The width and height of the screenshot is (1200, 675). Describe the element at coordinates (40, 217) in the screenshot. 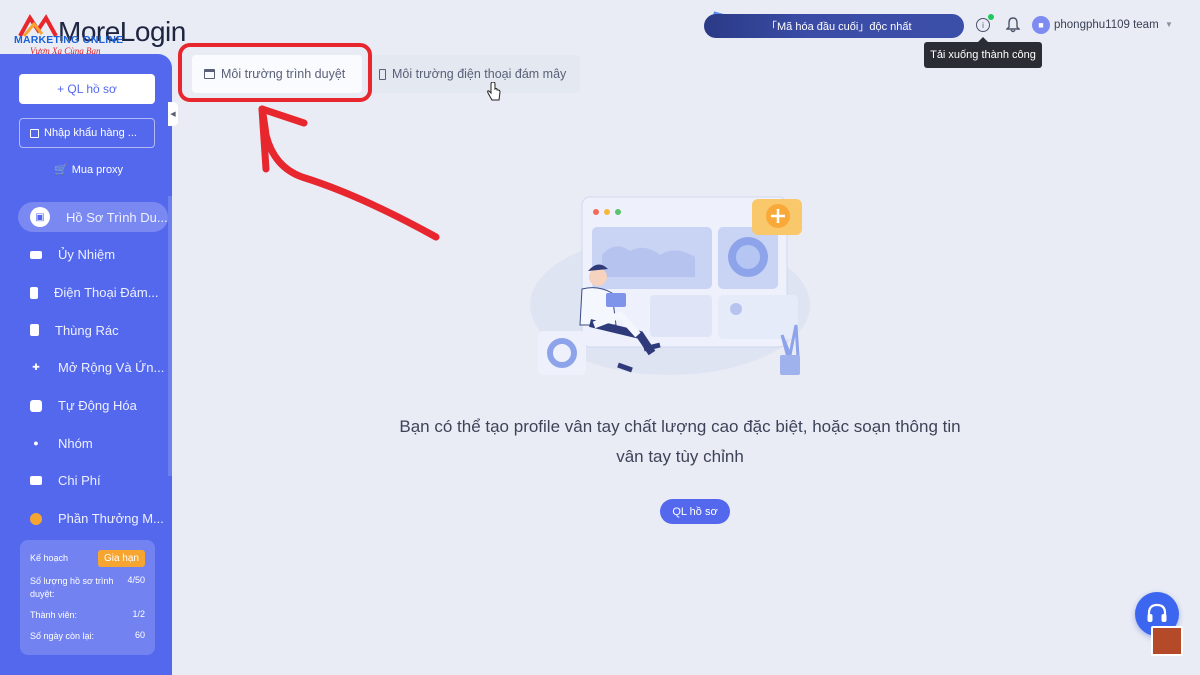

I see `browser-profile-icon: ▣` at that location.